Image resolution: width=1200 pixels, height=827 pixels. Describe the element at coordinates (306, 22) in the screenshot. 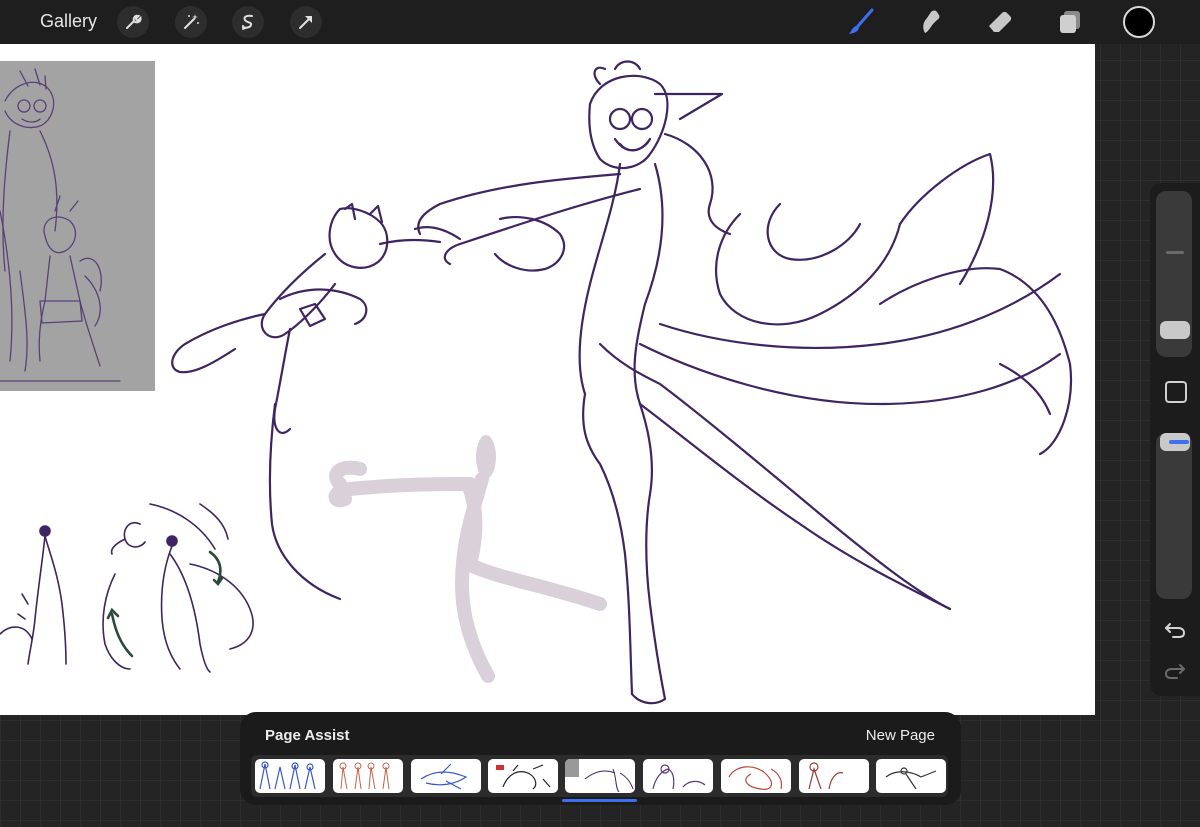

I see `transform-arrow-icon` at that location.